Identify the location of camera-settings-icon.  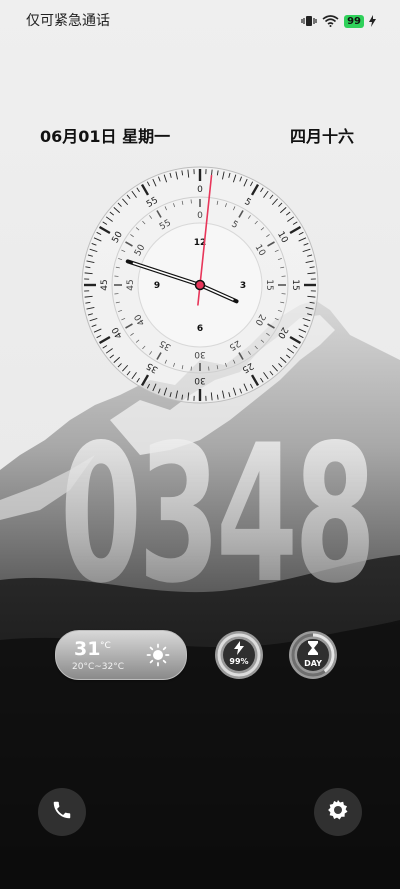
(338, 812).